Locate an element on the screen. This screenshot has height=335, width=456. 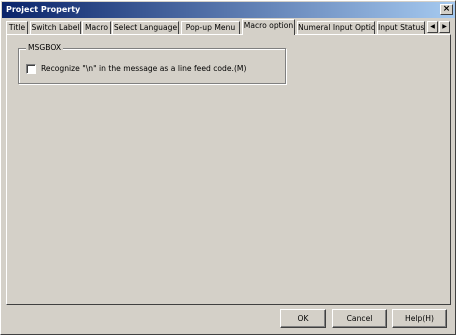
tab-input-status: Input Status I is located at coordinates (401, 27).